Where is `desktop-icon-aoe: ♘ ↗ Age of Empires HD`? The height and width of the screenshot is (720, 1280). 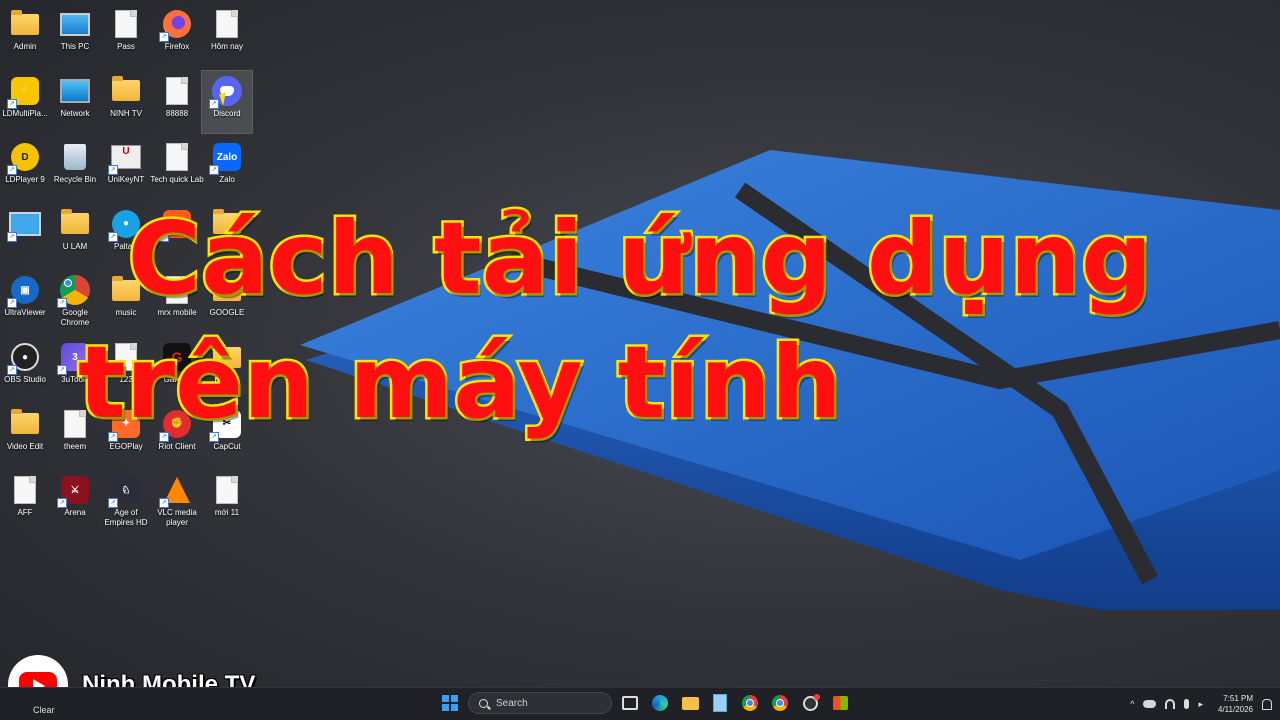
desktop-icon-aoe: ♘ ↗ Age of Empires HD is located at coordinates (126, 501).